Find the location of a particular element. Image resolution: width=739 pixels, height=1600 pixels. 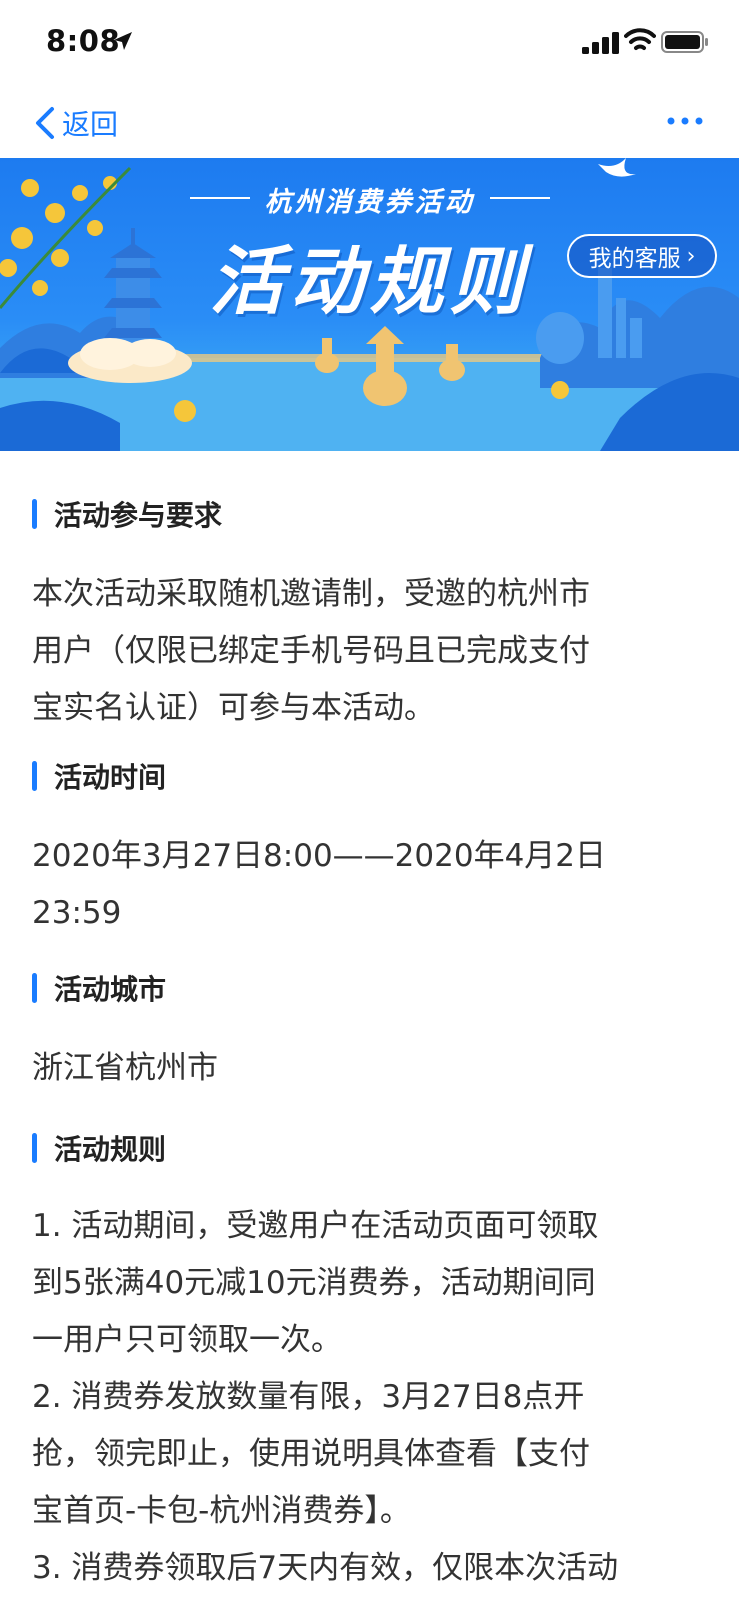

back-label: 返回 is located at coordinates (90, 124).